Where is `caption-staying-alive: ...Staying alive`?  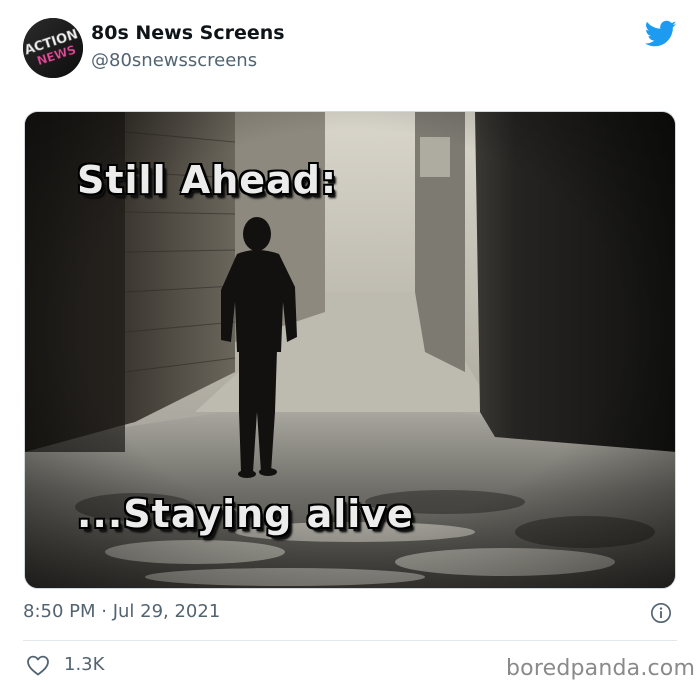 caption-staying-alive: ...Staying alive is located at coordinates (245, 514).